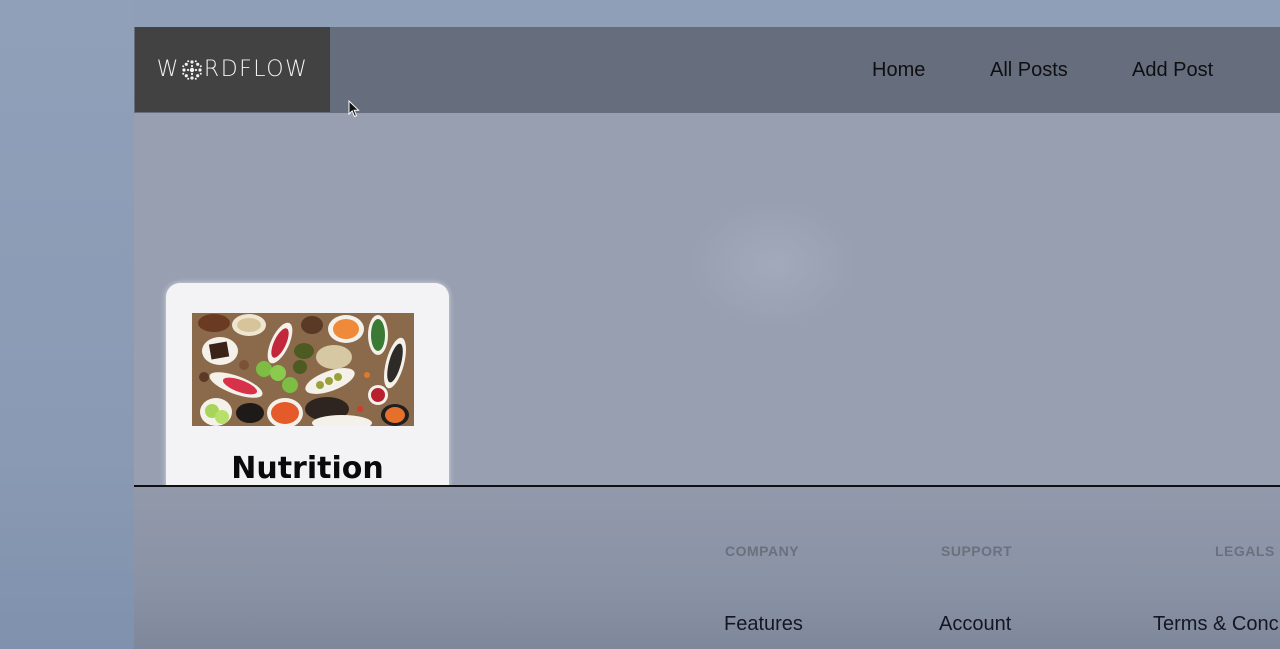 The height and width of the screenshot is (649, 1280). What do you see at coordinates (773, 264) in the screenshot?
I see `background-glow` at bounding box center [773, 264].